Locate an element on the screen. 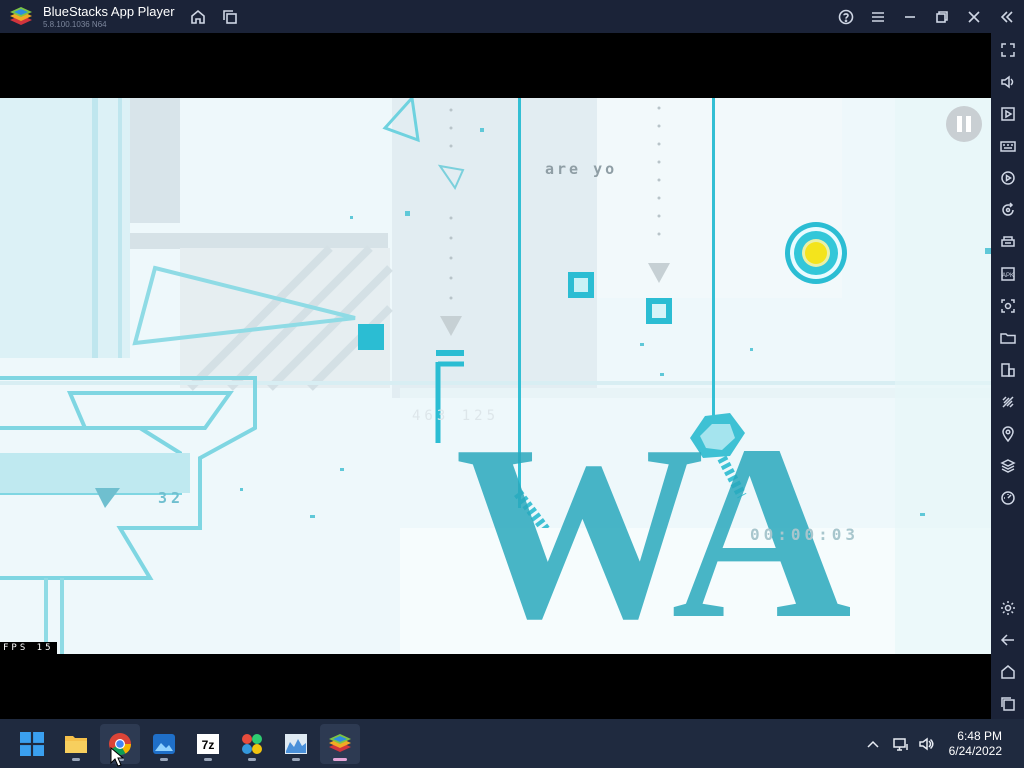 Image resolution: width=1024 pixels, height=768 pixels. layers-icon is located at coordinates (1008, 466).